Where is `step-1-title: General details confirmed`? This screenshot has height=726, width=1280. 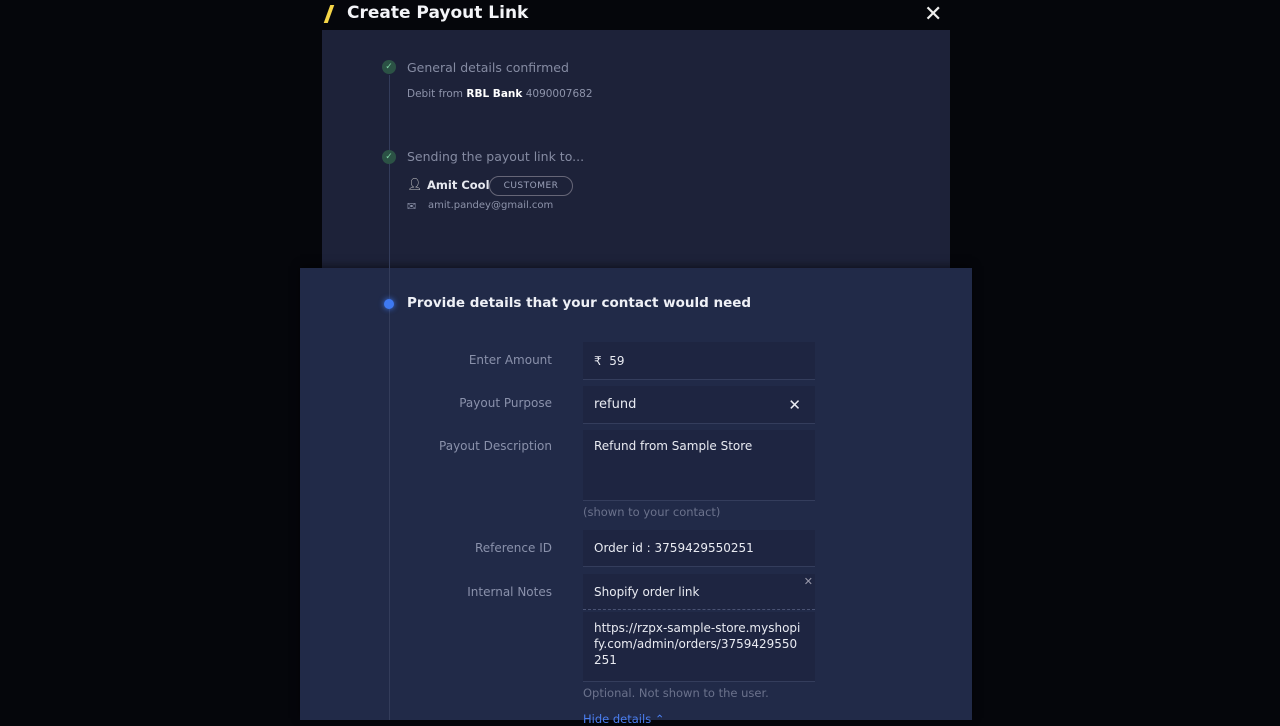
step-1-title: General details confirmed is located at coordinates (488, 67).